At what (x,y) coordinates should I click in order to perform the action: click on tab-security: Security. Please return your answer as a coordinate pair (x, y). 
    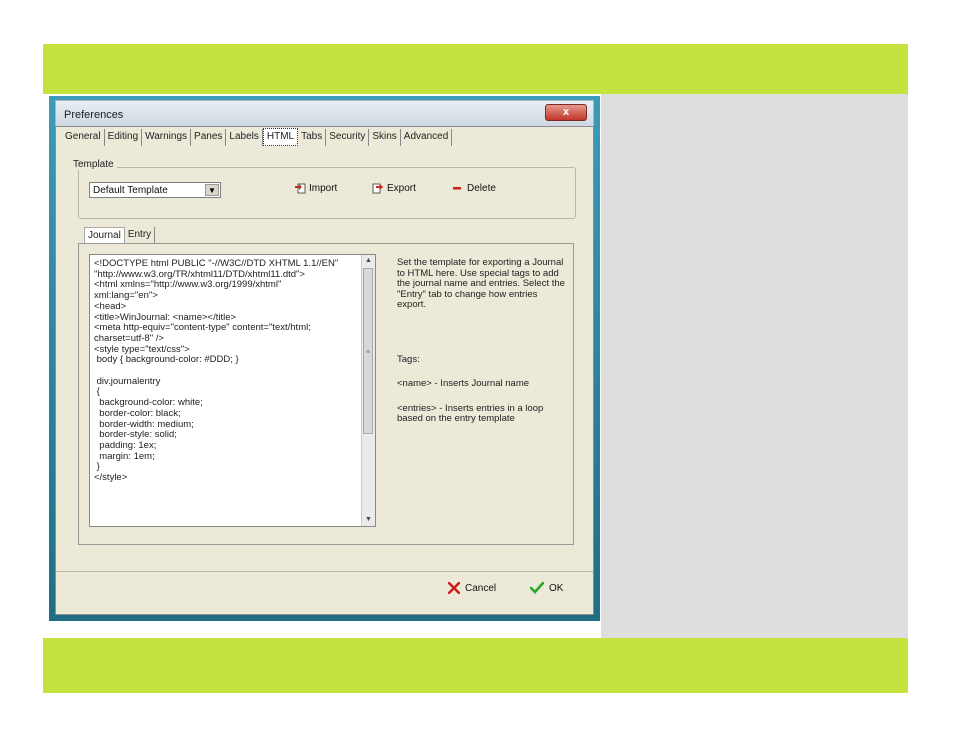
    Looking at the image, I should click on (348, 137).